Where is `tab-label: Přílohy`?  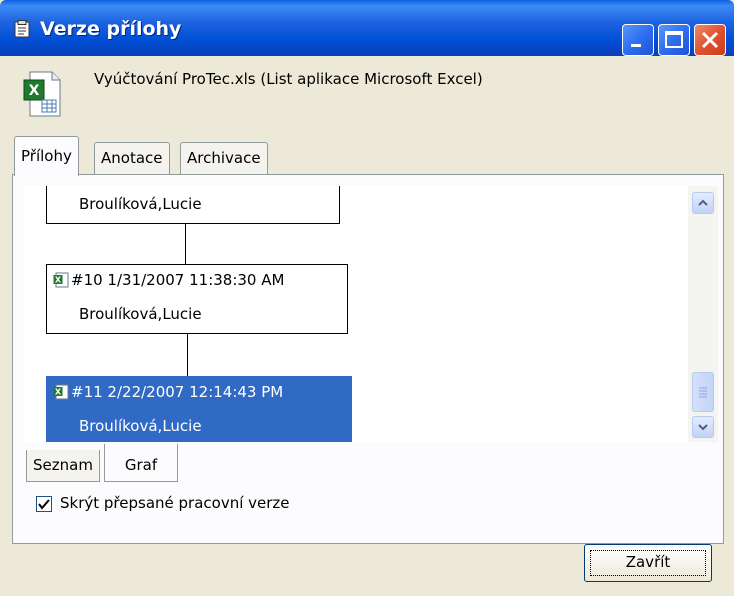
tab-label: Přílohy is located at coordinates (46, 156).